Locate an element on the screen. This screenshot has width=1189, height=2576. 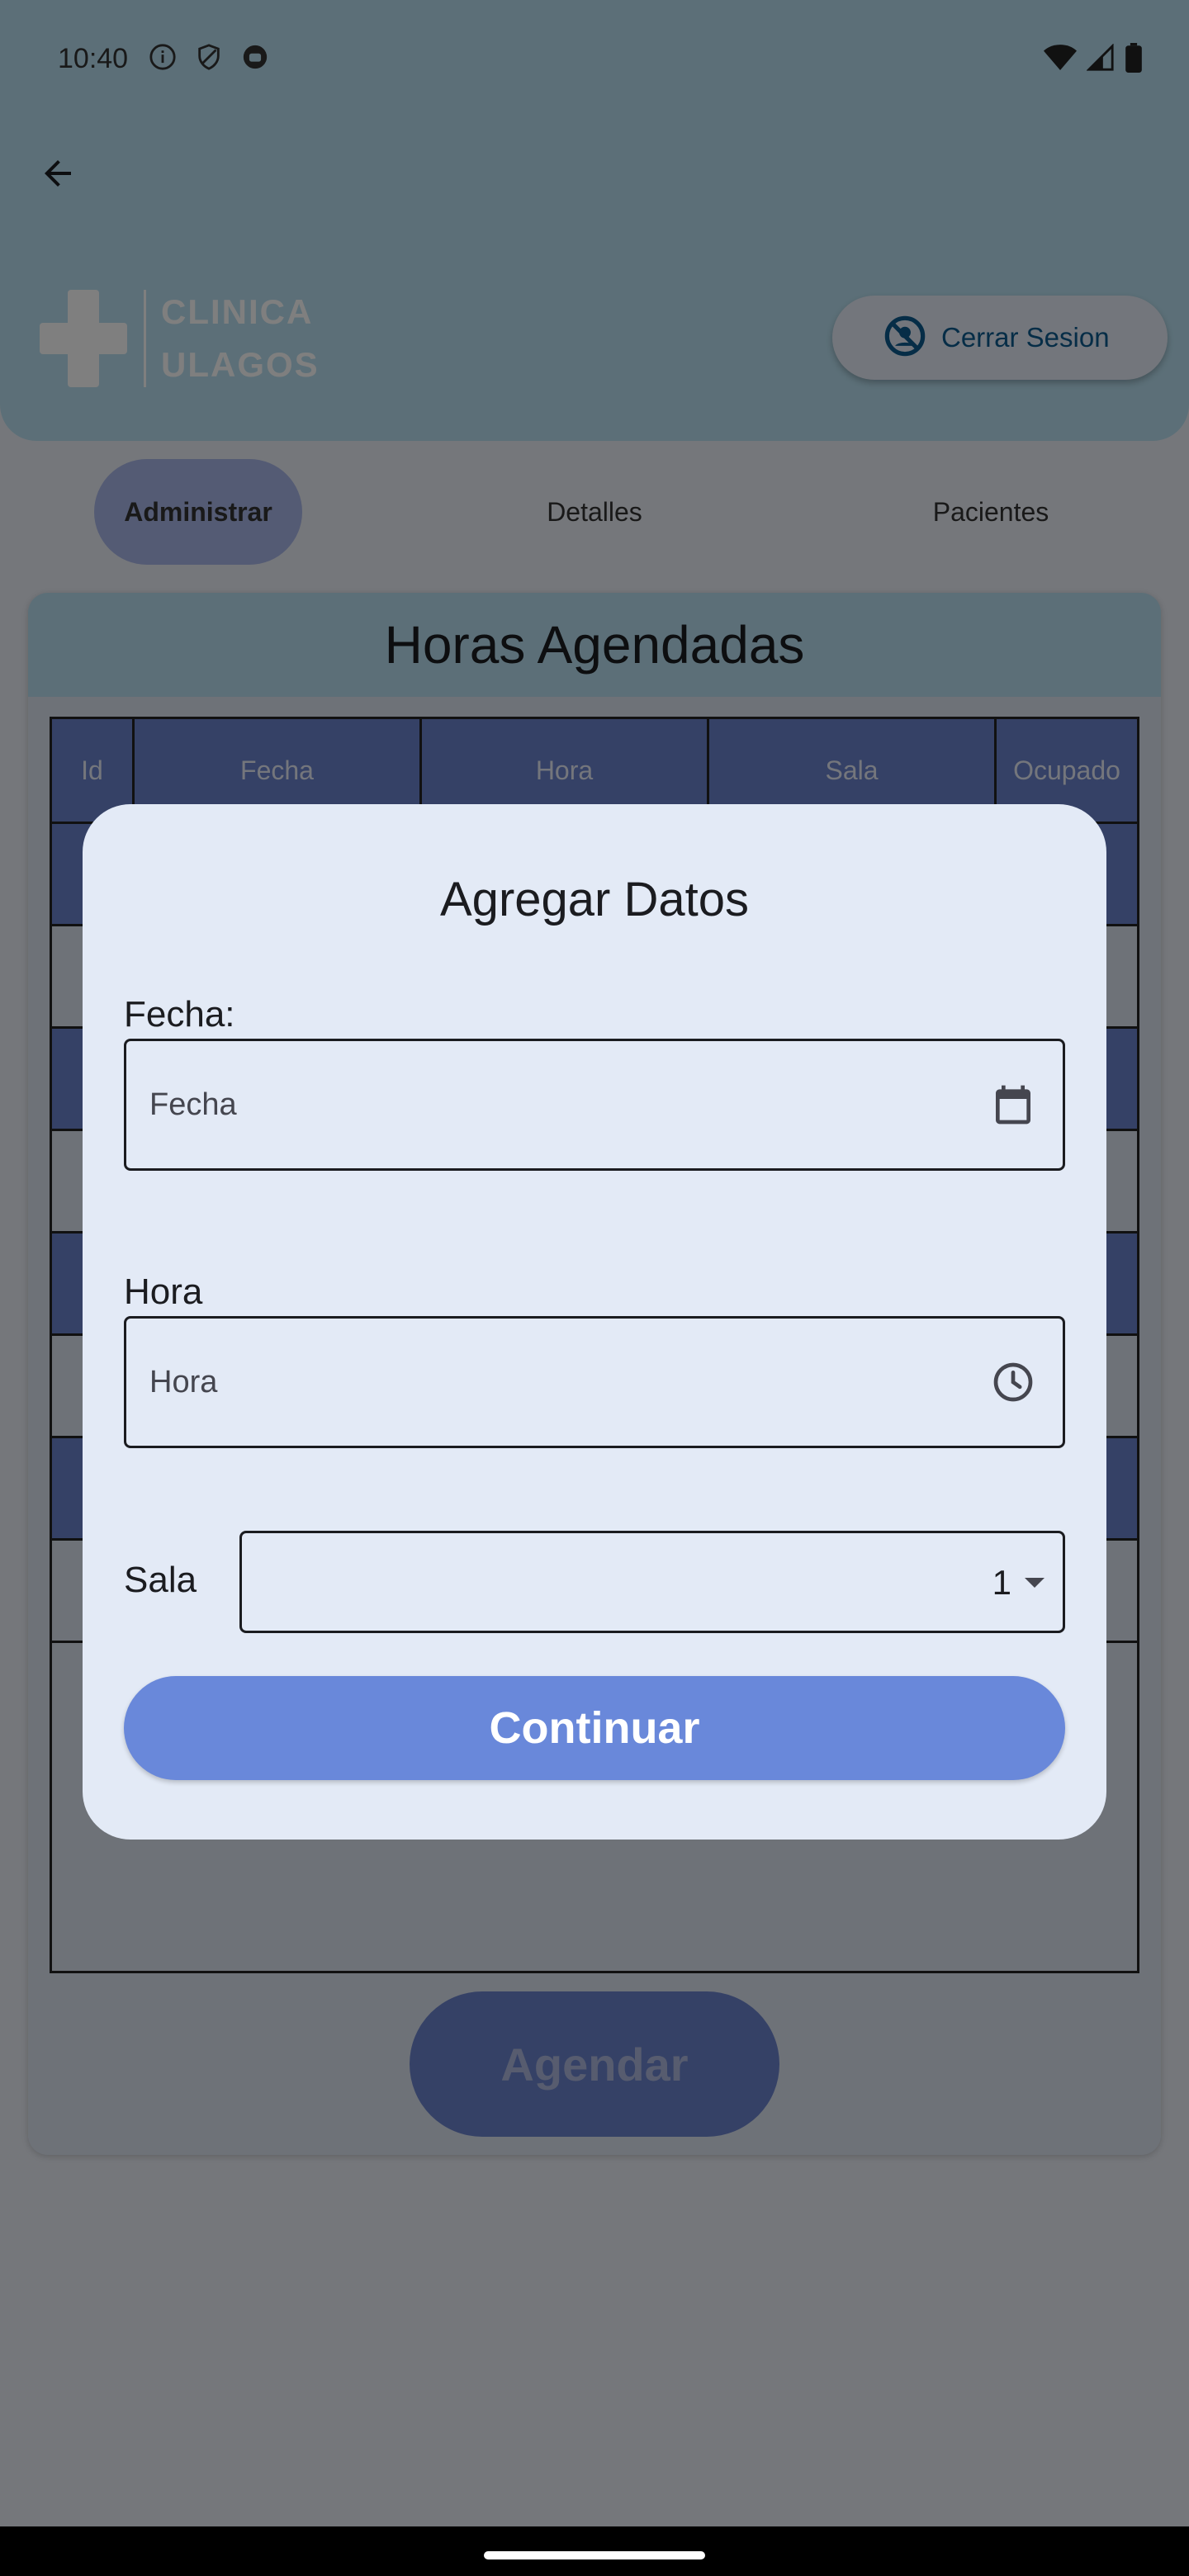
date-field is located at coordinates (594, 1105).